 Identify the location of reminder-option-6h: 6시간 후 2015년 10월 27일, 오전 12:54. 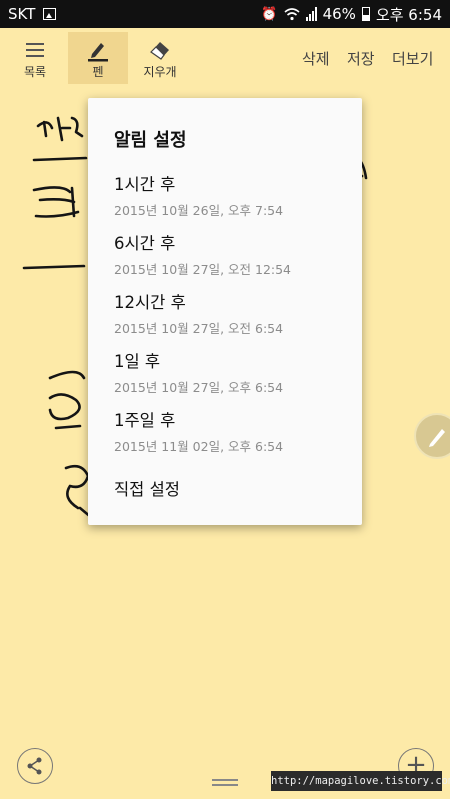
(229, 254).